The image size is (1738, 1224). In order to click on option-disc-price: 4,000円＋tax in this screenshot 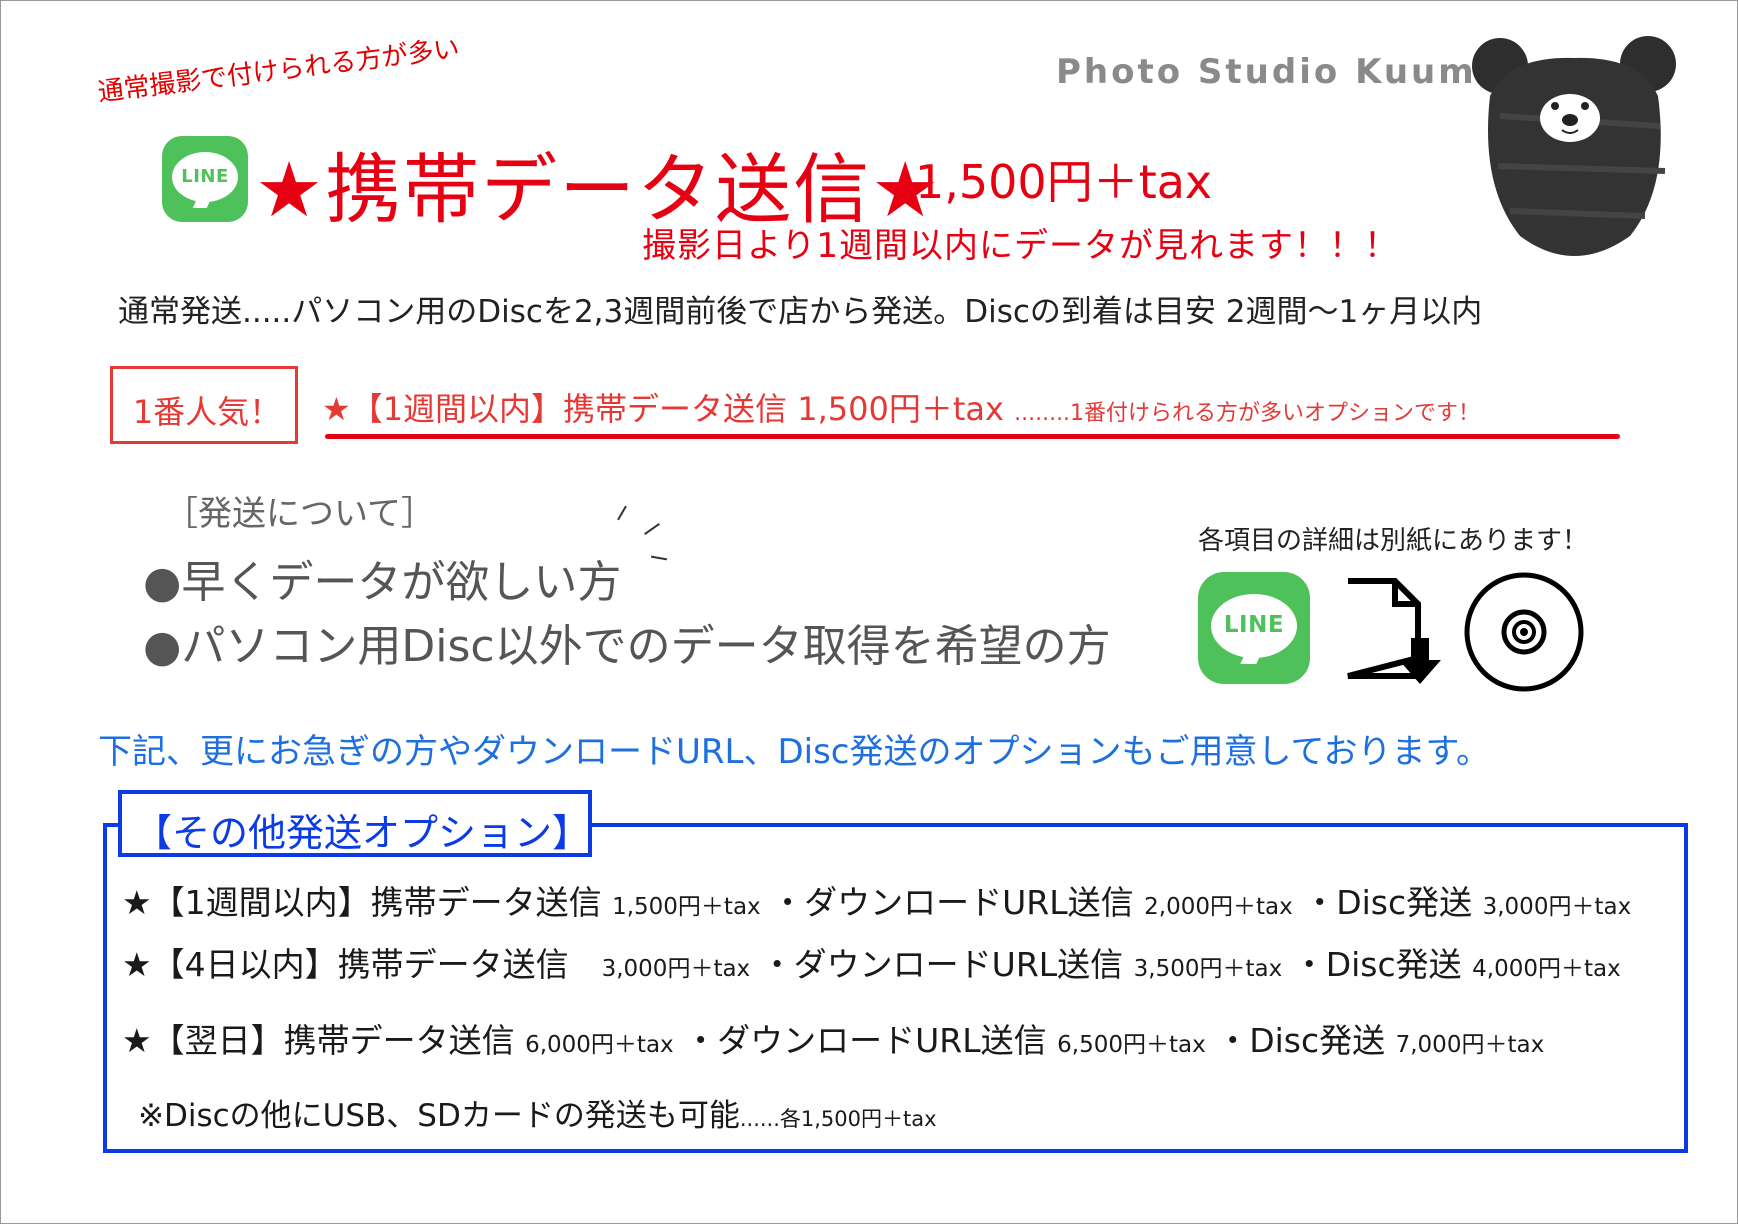, I will do `click(1546, 969)`.